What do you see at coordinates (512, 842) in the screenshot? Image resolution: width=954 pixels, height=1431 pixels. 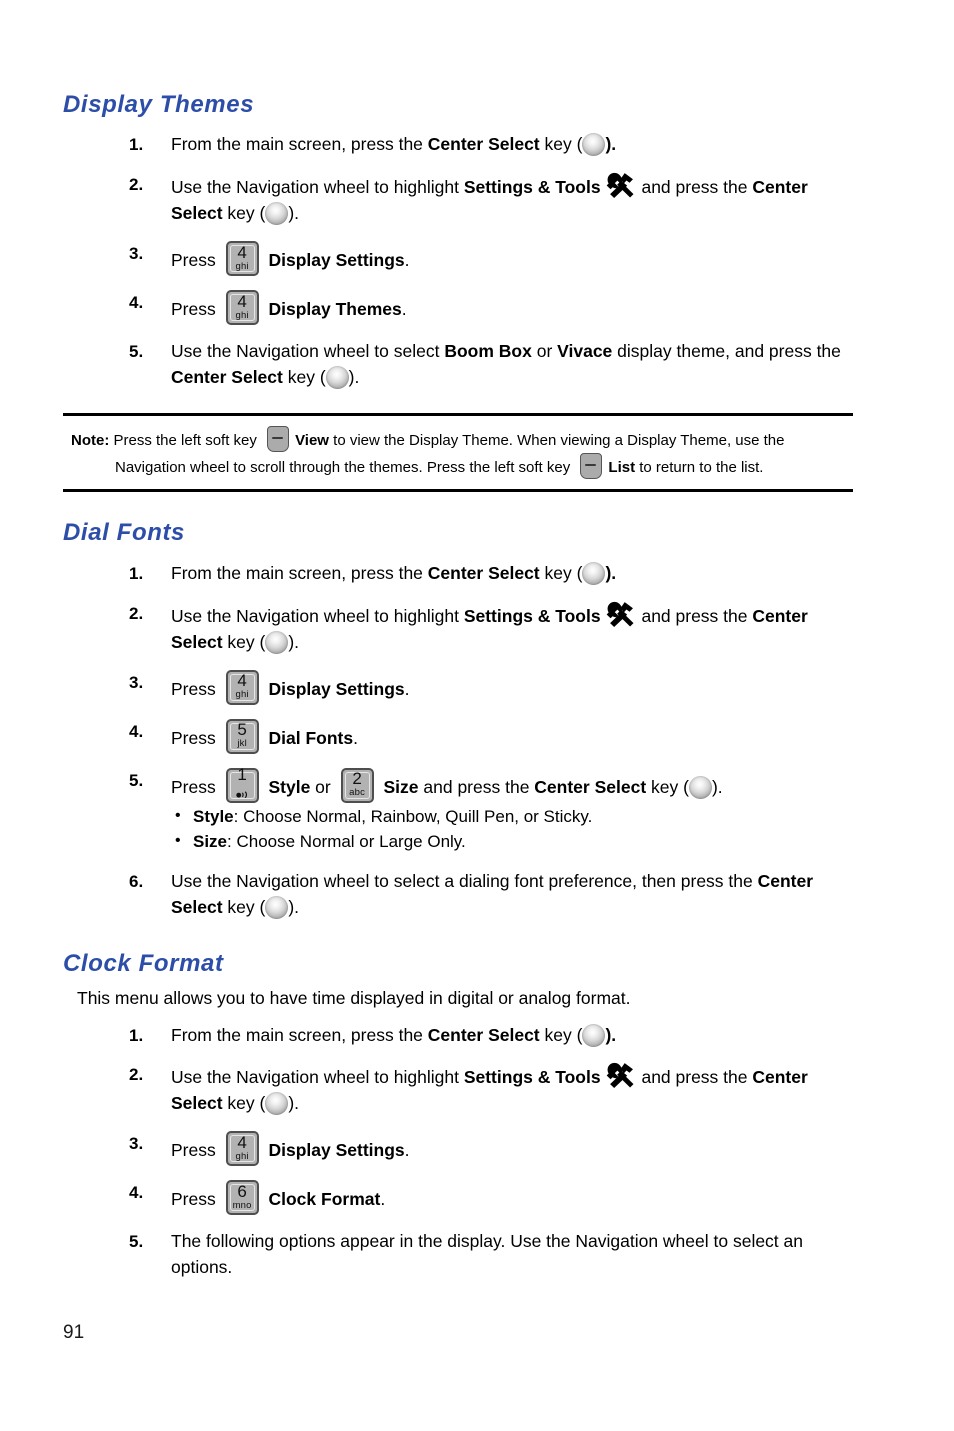 I see `sub-list-item: Size: Choose Normal or Large Only.` at bounding box center [512, 842].